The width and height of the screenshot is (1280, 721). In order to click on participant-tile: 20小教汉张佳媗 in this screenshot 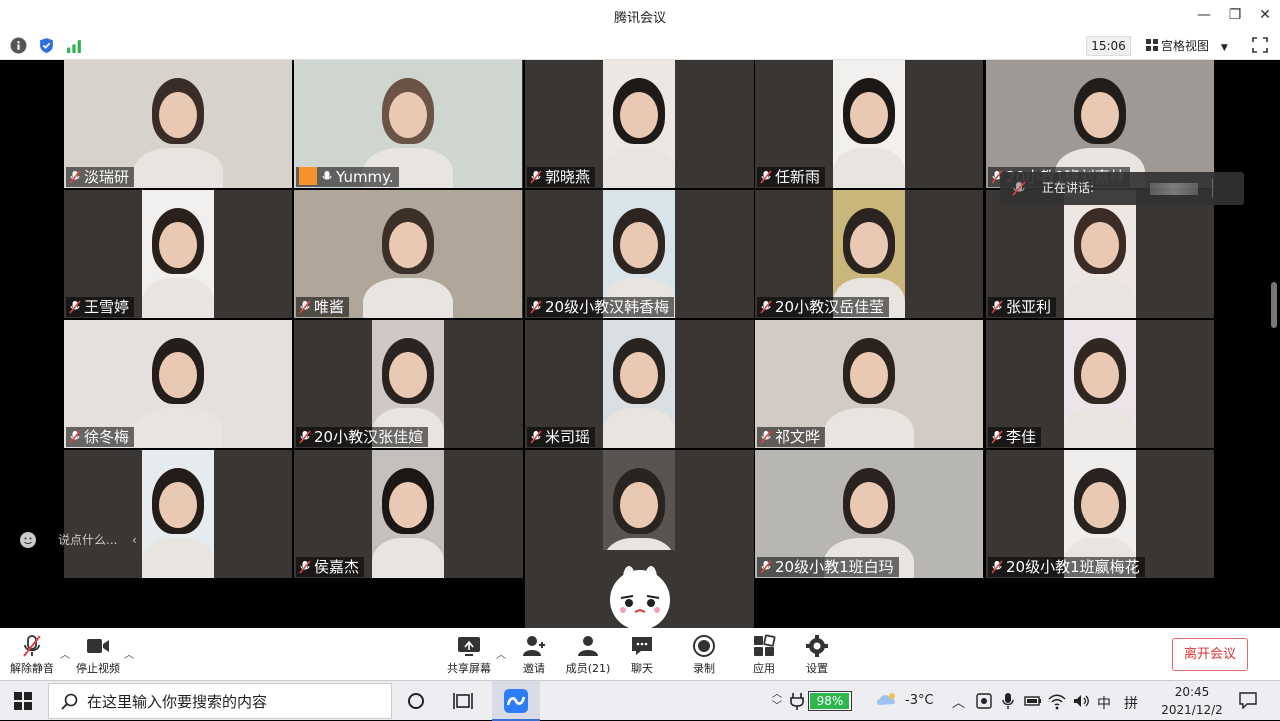, I will do `click(408, 384)`.